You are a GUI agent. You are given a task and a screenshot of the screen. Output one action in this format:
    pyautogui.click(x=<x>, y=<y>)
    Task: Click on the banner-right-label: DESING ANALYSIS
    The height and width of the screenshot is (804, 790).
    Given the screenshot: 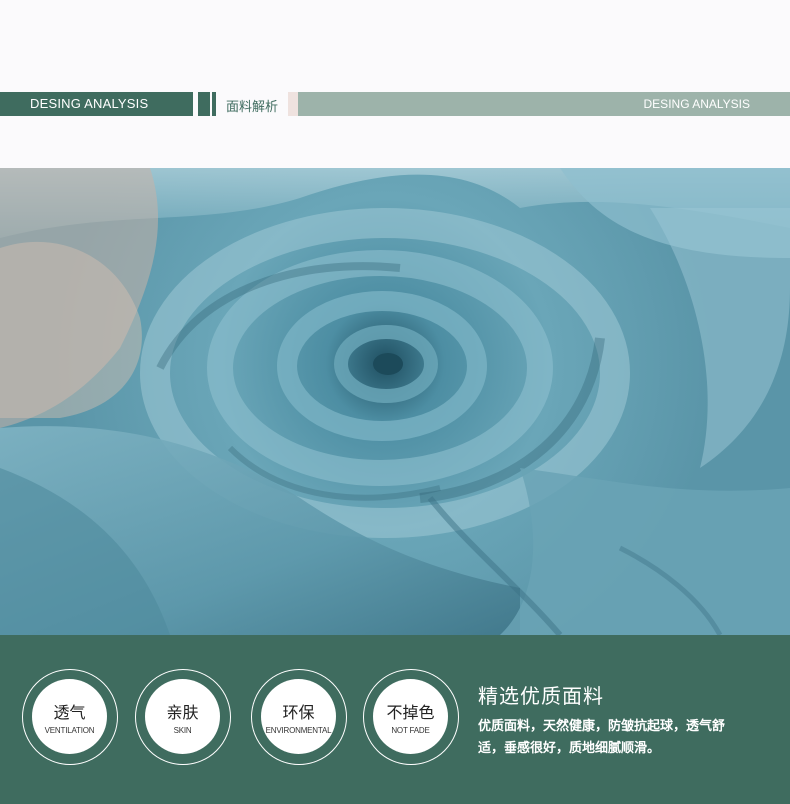 What is the action you would take?
    pyautogui.click(x=696, y=104)
    